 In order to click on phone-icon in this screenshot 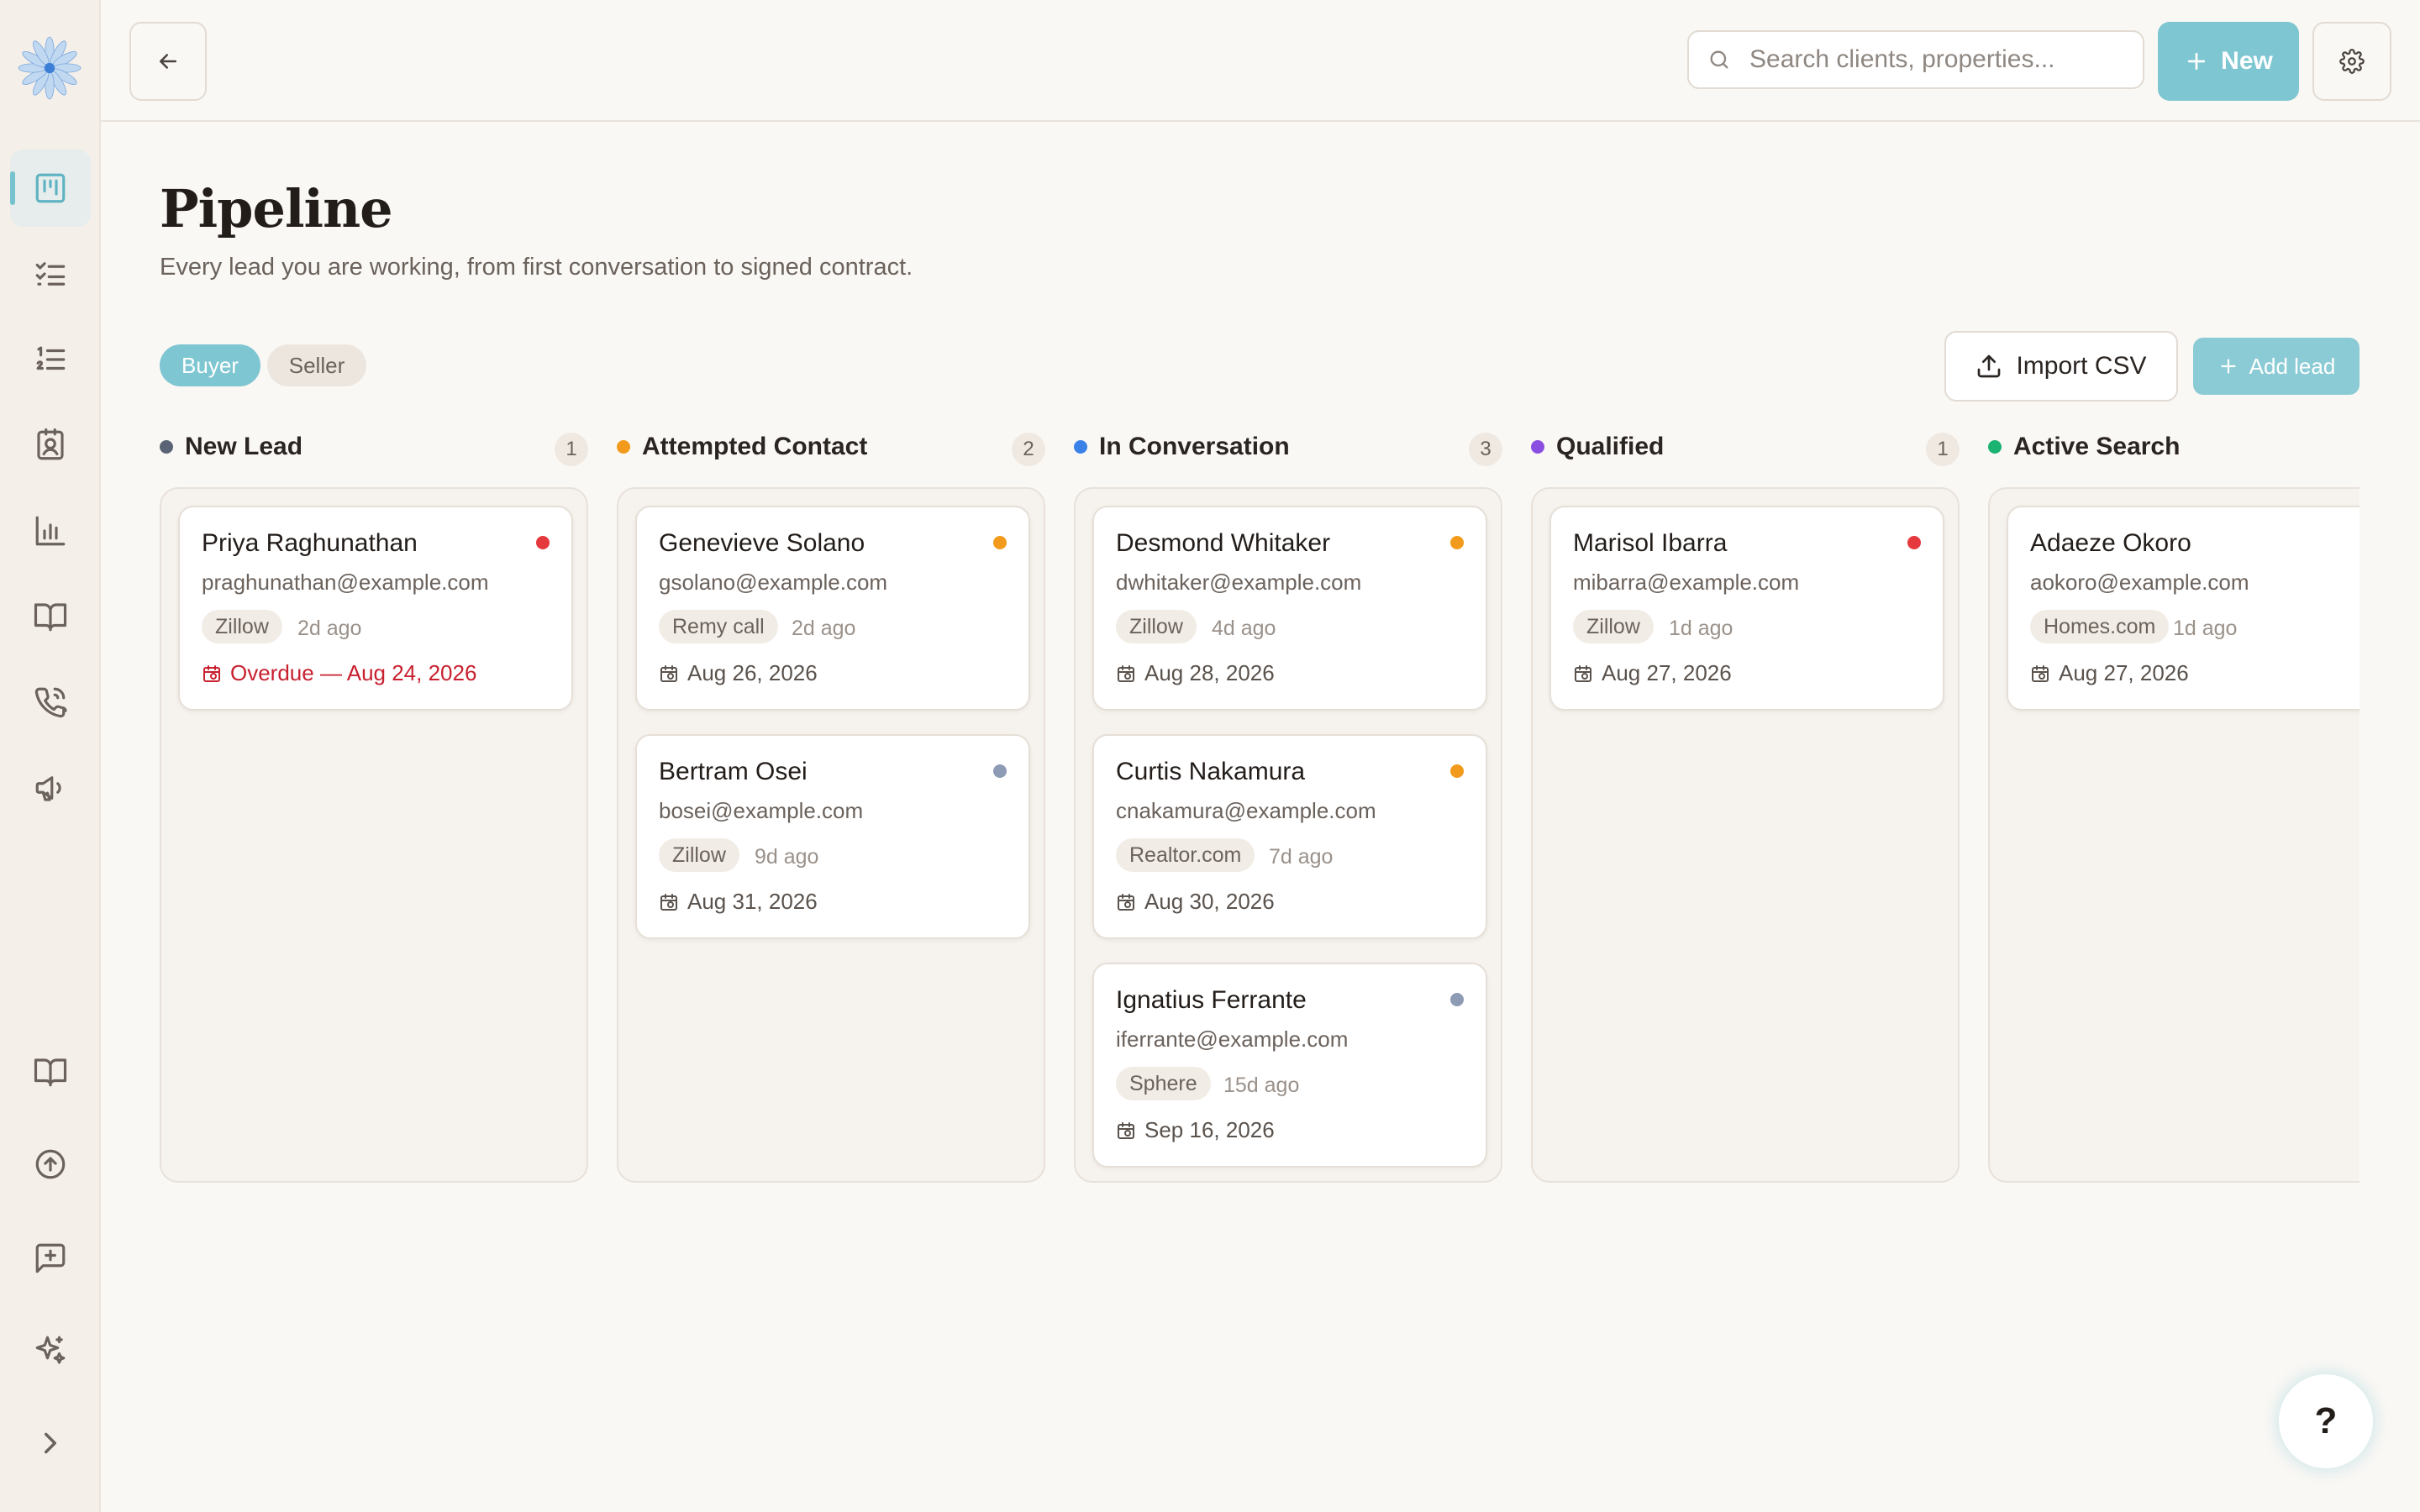, I will do `click(51, 702)`.